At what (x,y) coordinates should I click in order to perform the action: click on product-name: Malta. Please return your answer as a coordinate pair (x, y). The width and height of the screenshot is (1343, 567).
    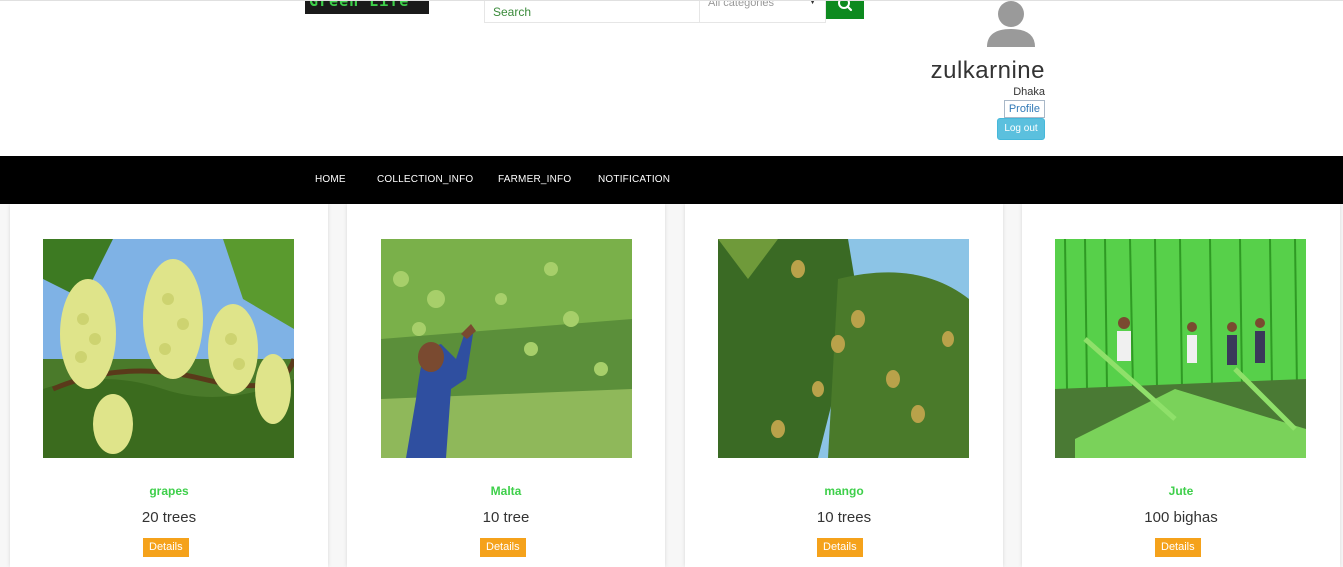
    Looking at the image, I should click on (506, 491).